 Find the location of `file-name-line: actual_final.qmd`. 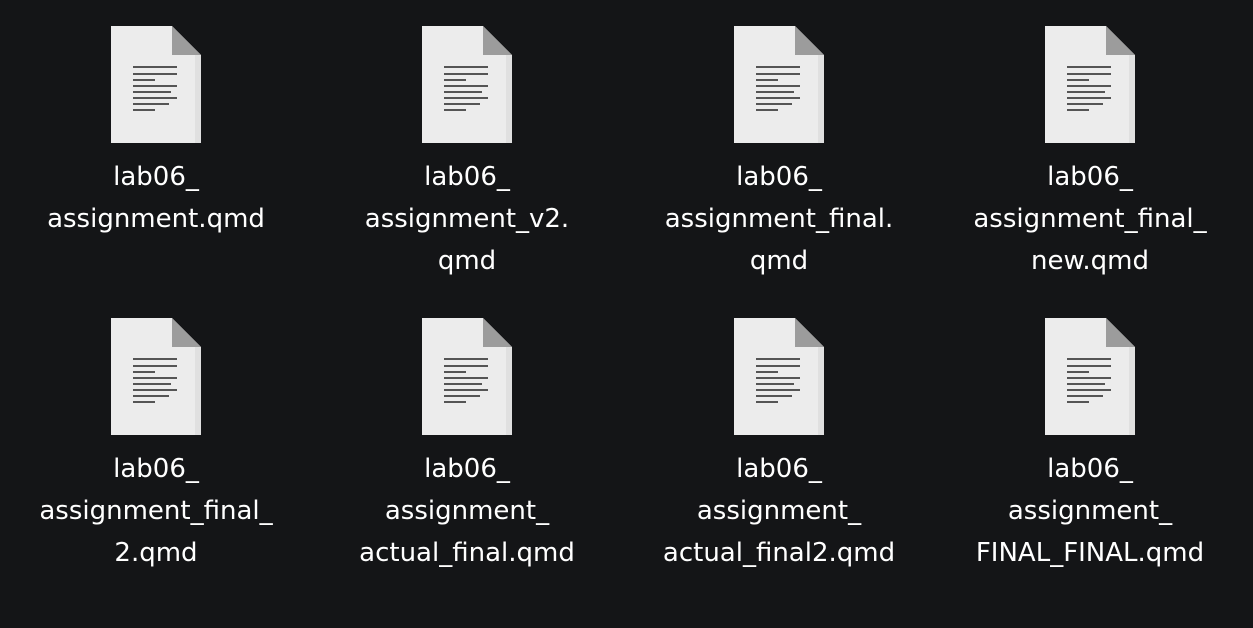

file-name-line: actual_final.qmd is located at coordinates (467, 553).